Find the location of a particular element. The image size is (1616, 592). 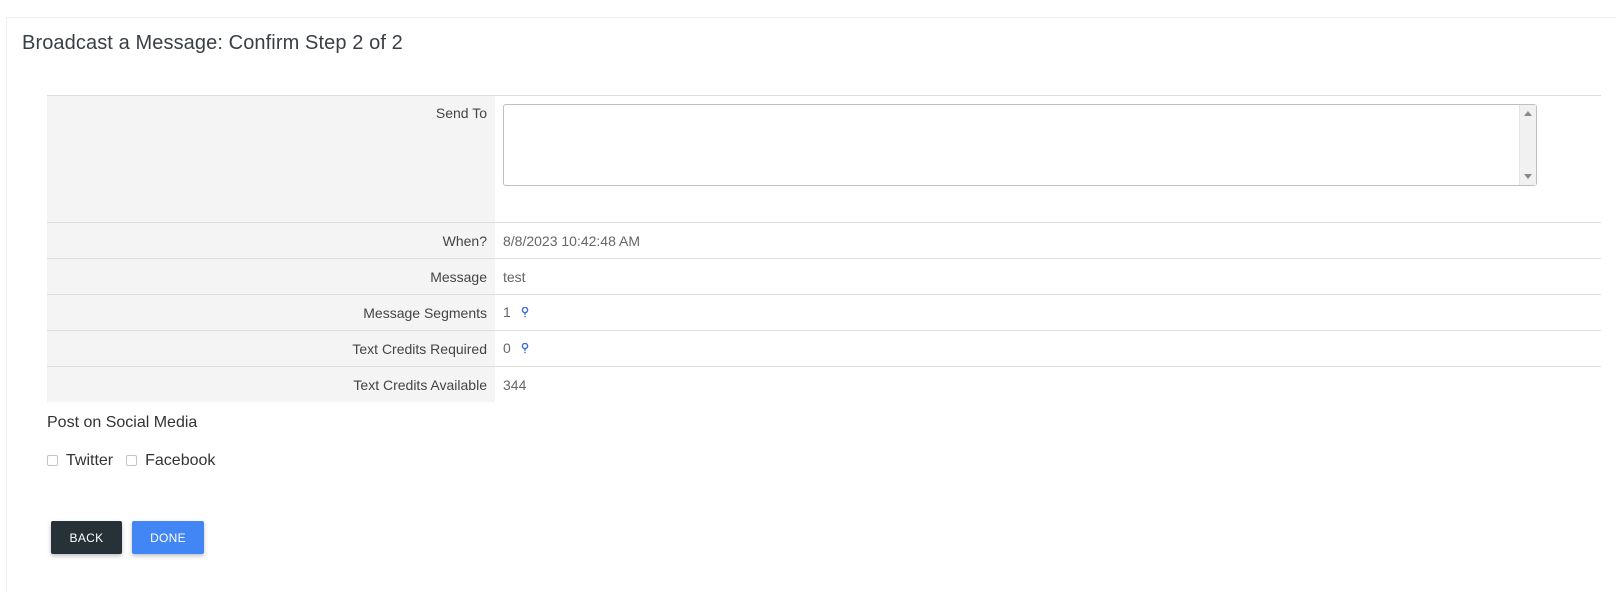

segments-help-icon is located at coordinates (525, 313).